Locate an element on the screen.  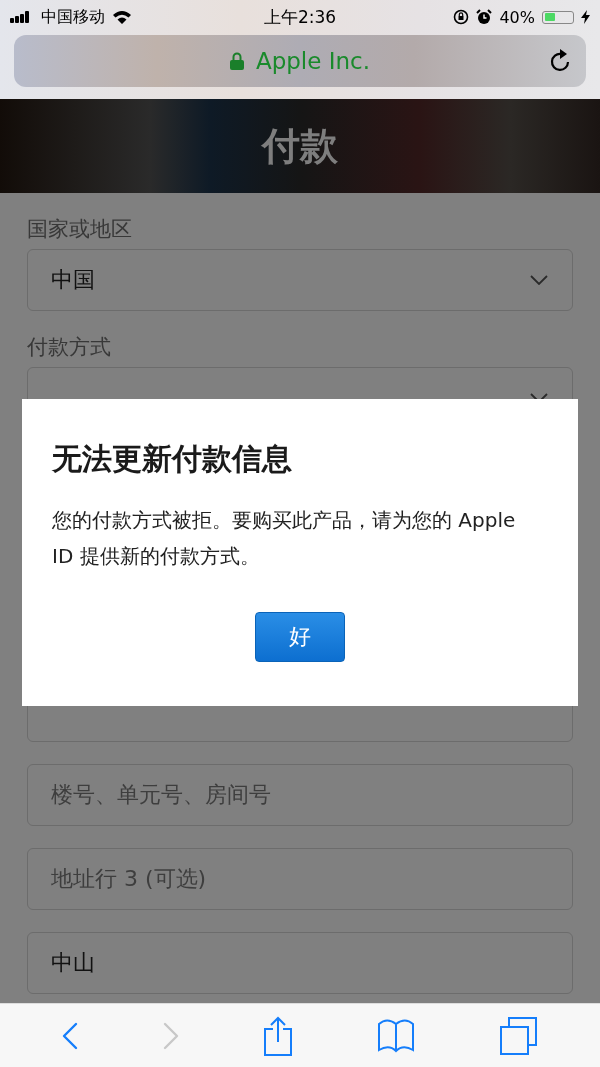
rotation-lock-icon is located at coordinates (461, 17).